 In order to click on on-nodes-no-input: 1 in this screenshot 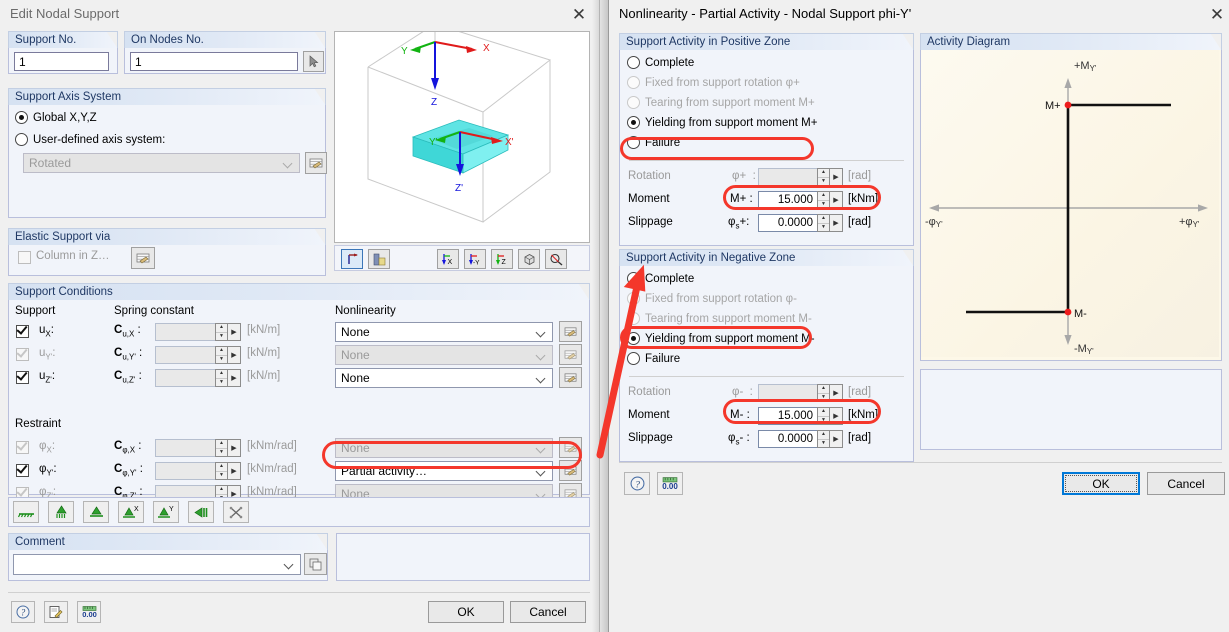, I will do `click(214, 61)`.